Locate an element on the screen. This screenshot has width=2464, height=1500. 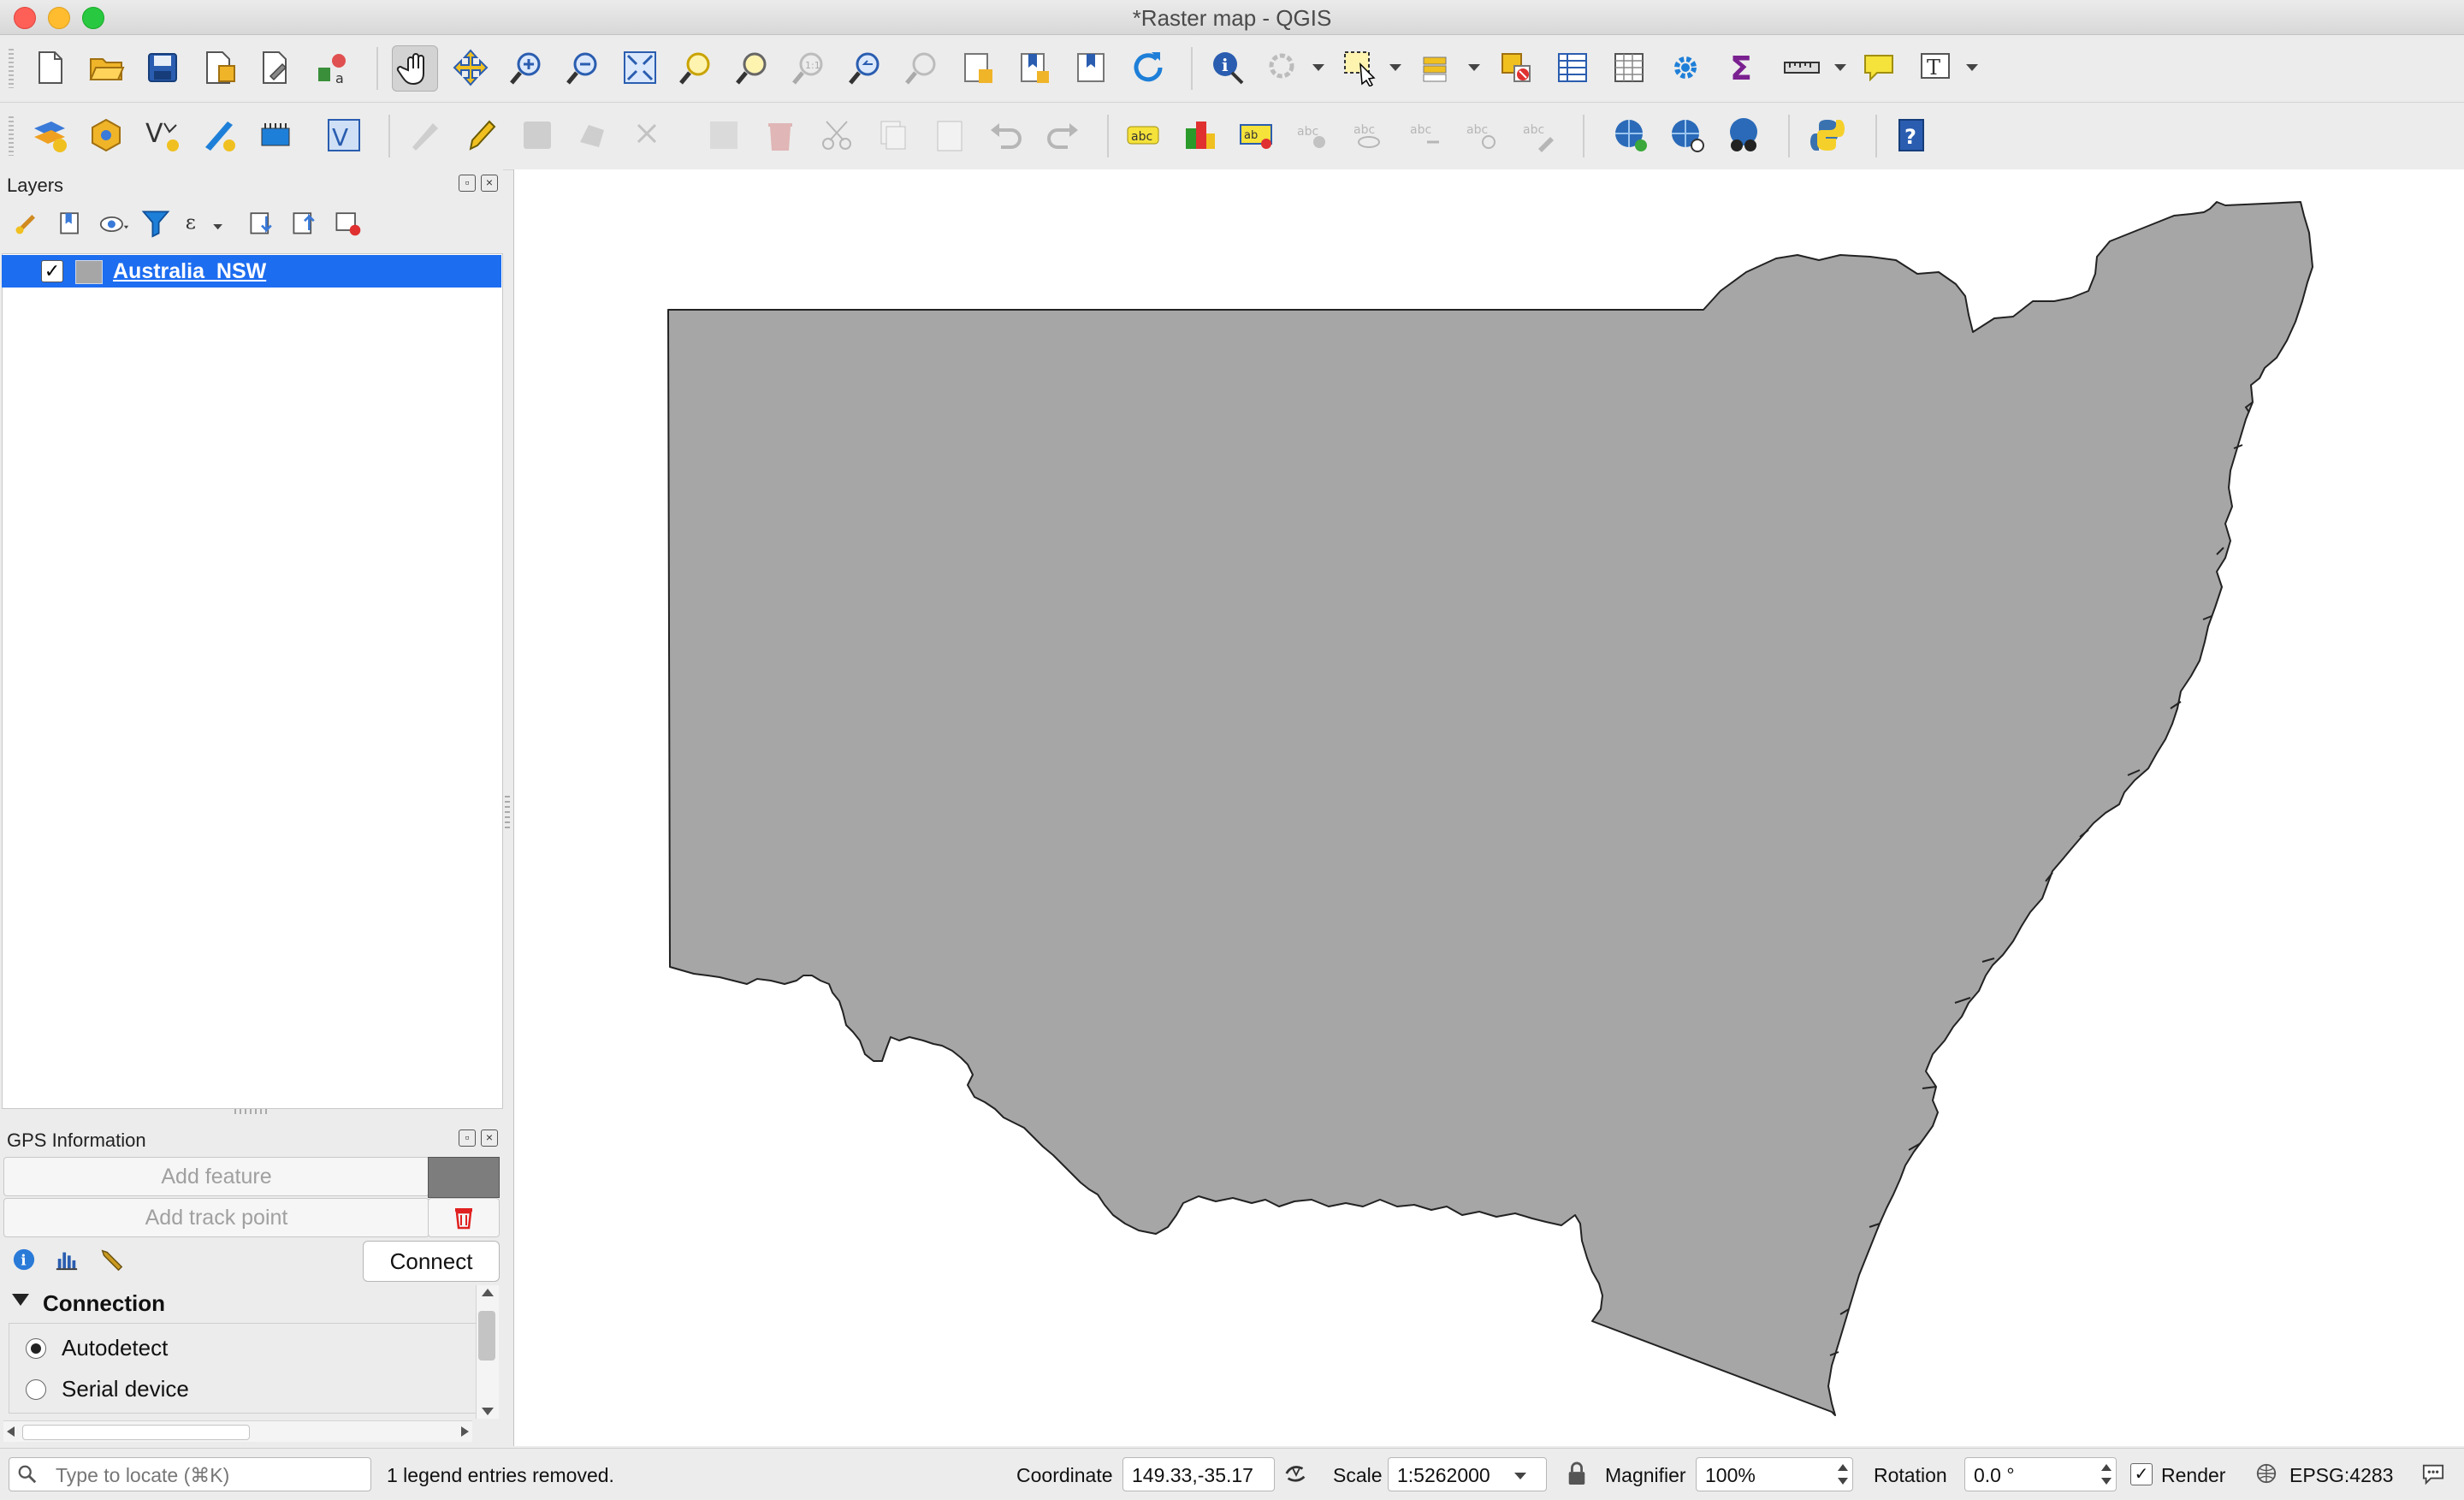
track-color-button is located at coordinates (464, 1177).